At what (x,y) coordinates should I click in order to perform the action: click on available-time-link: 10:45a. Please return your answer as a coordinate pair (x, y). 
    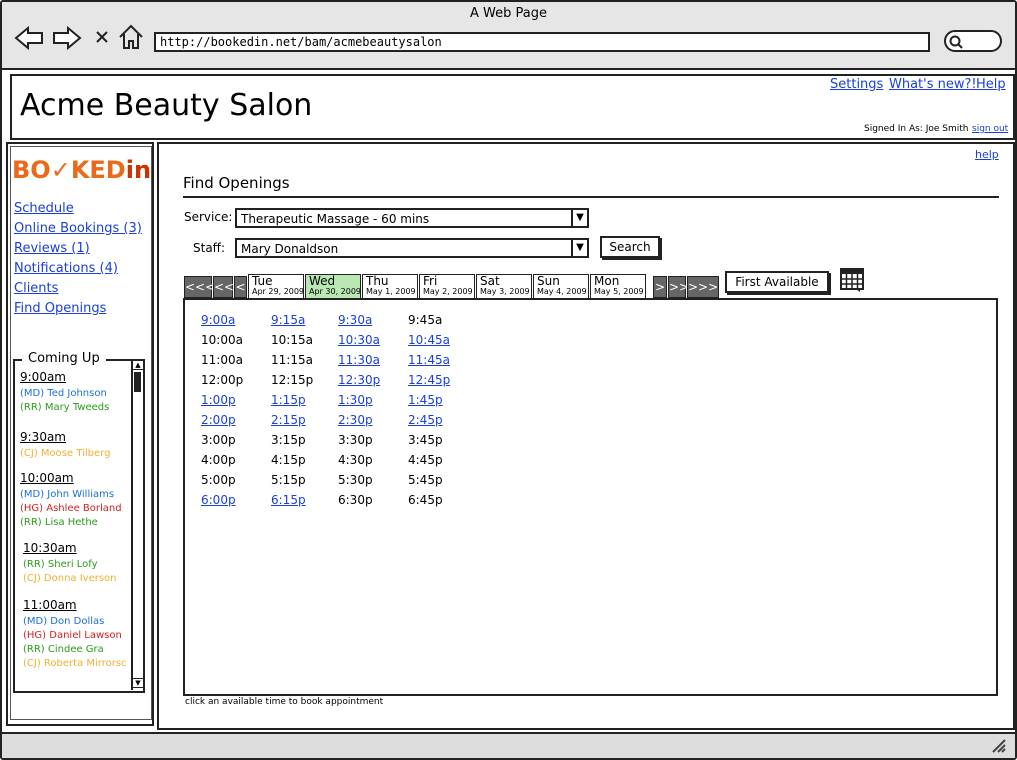
    Looking at the image, I should click on (429, 340).